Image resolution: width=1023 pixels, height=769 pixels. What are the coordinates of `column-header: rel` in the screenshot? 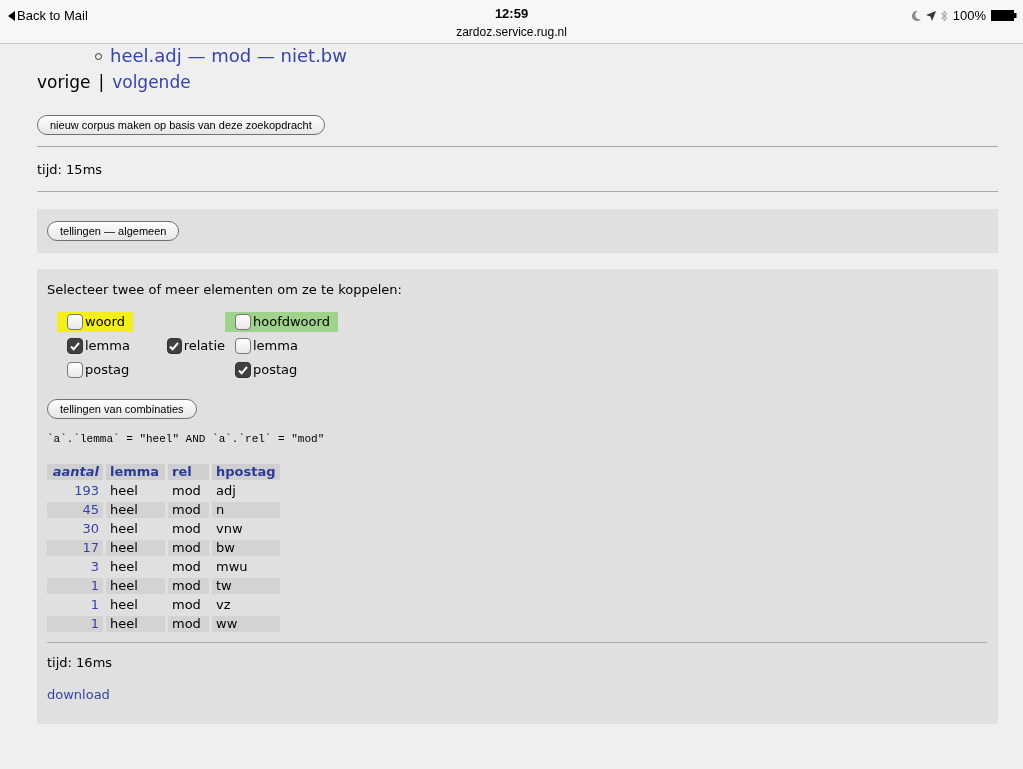 It's located at (188, 472).